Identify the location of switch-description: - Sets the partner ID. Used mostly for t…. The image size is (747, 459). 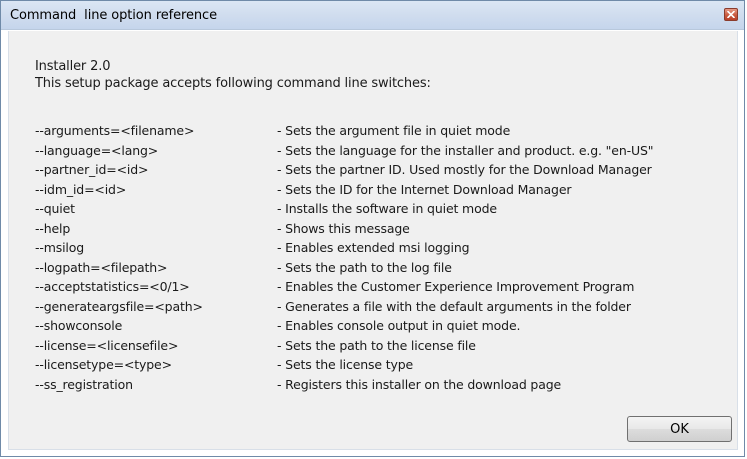
(464, 169).